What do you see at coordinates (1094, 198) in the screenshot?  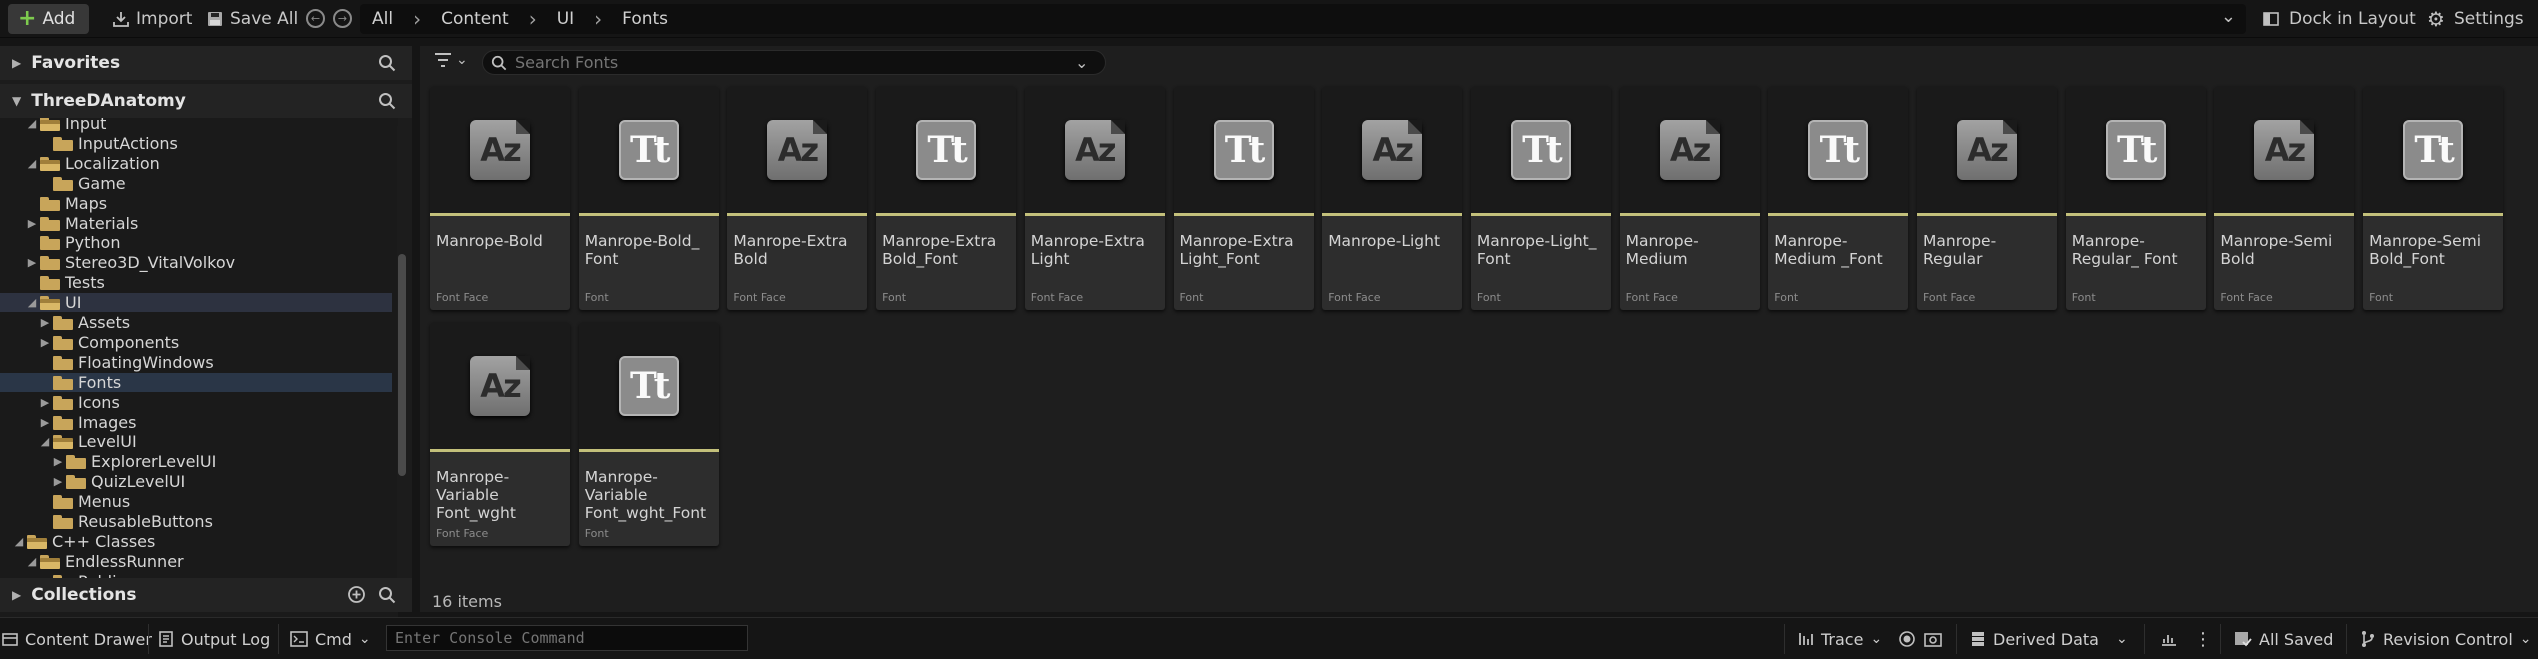 I see `asset-tile: Az Manrope-Extra Light Font Face` at bounding box center [1094, 198].